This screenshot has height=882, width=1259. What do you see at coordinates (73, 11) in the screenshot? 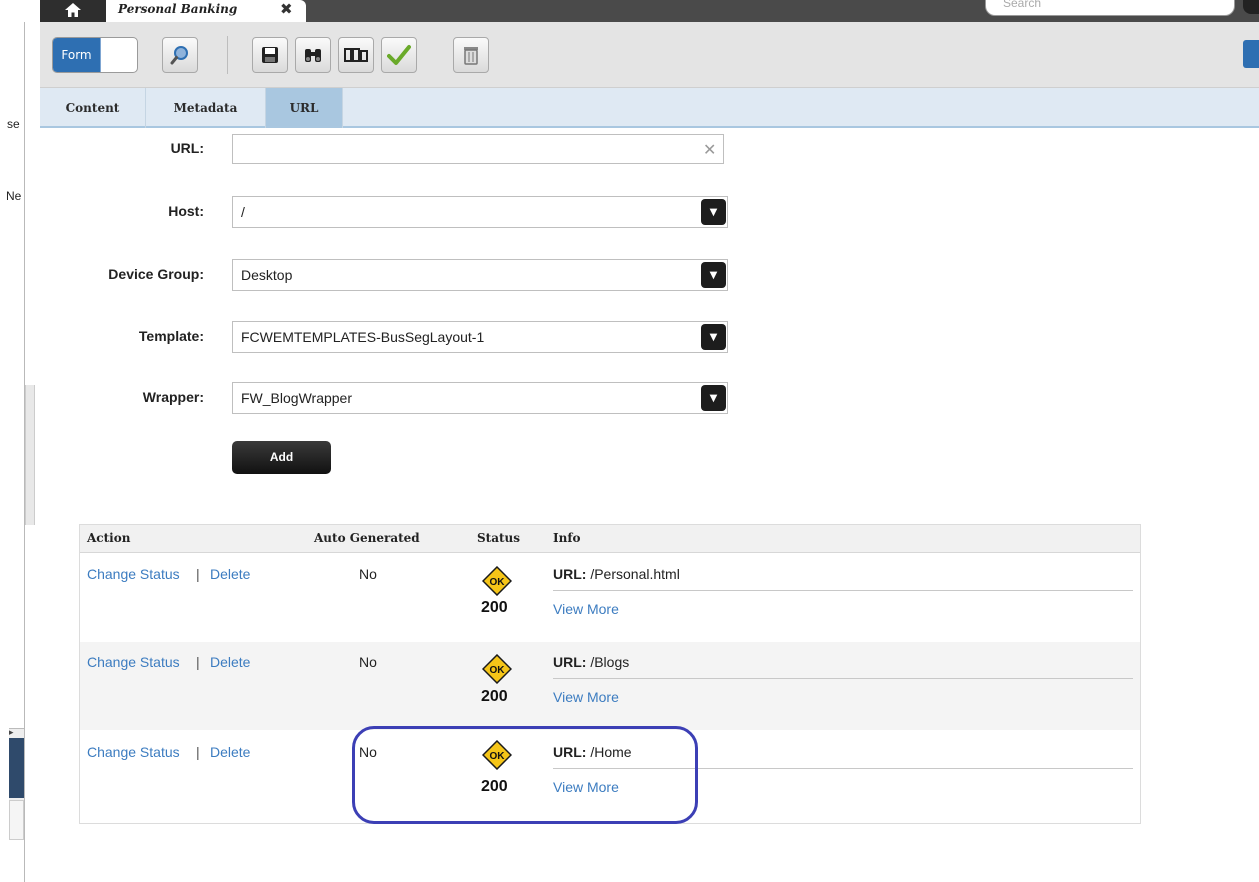
I see `home-icon` at bounding box center [73, 11].